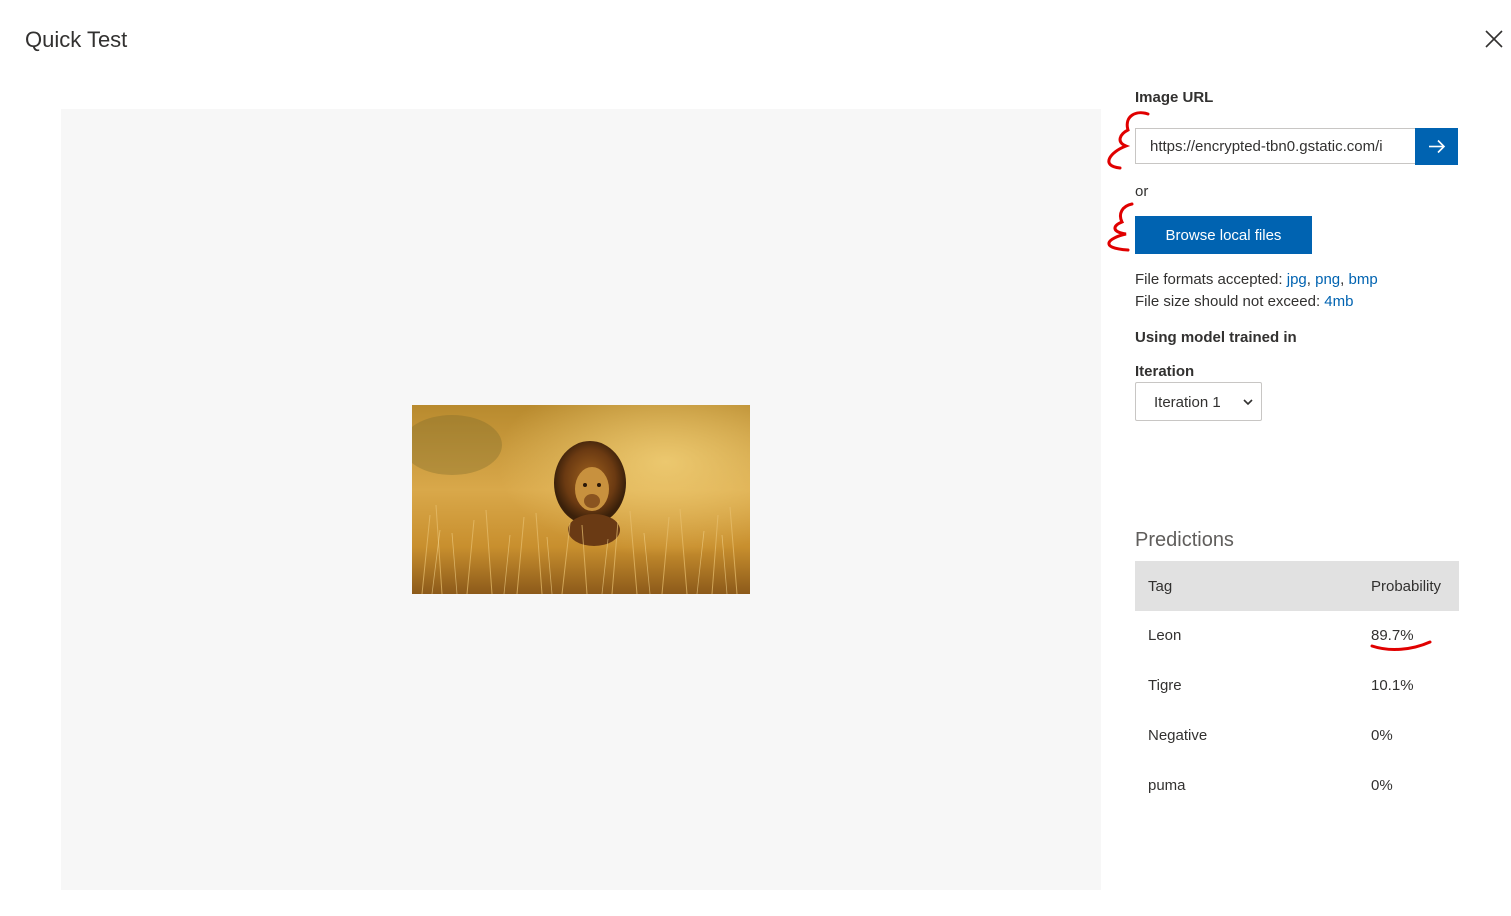  What do you see at coordinates (1275, 146) in the screenshot?
I see `image-url-input` at bounding box center [1275, 146].